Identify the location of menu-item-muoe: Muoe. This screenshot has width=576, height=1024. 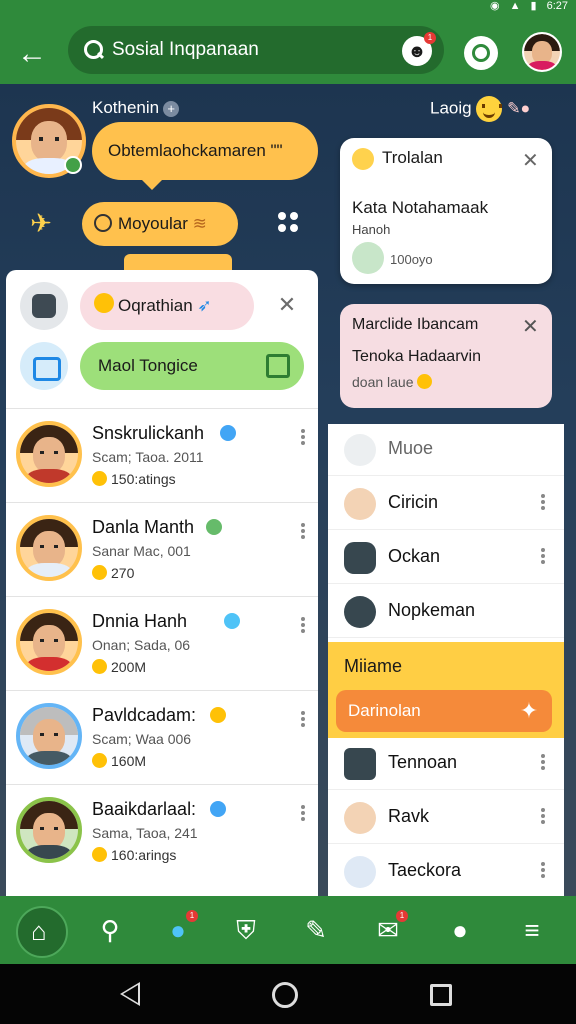
(446, 450).